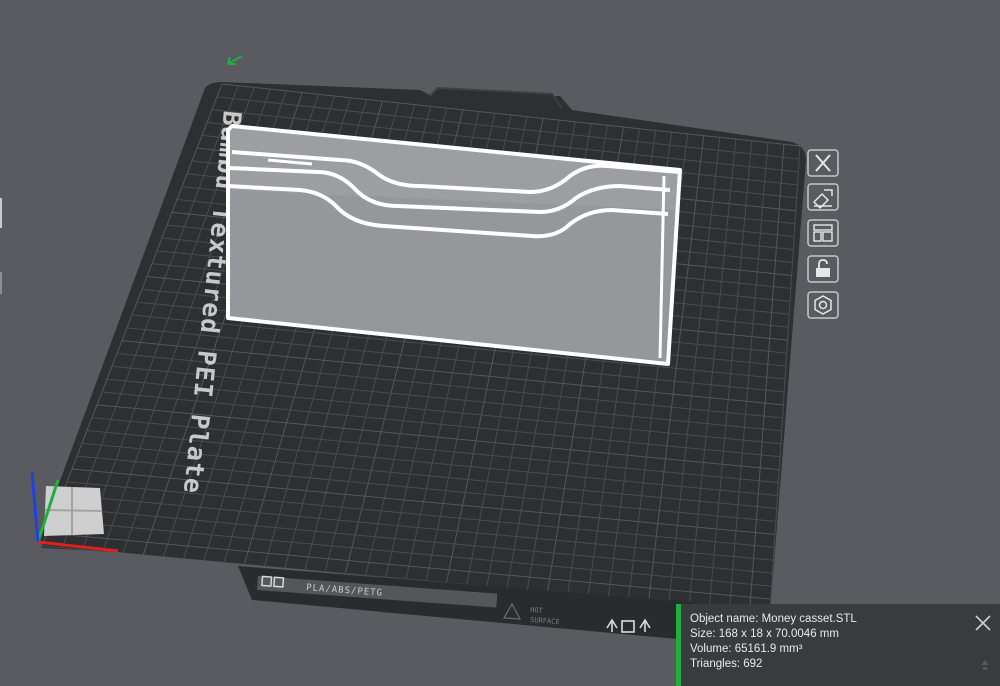 This screenshot has height=686, width=1000. Describe the element at coordinates (746, 649) in the screenshot. I see `object-volume: Volume: 65161.9 mm³` at that location.